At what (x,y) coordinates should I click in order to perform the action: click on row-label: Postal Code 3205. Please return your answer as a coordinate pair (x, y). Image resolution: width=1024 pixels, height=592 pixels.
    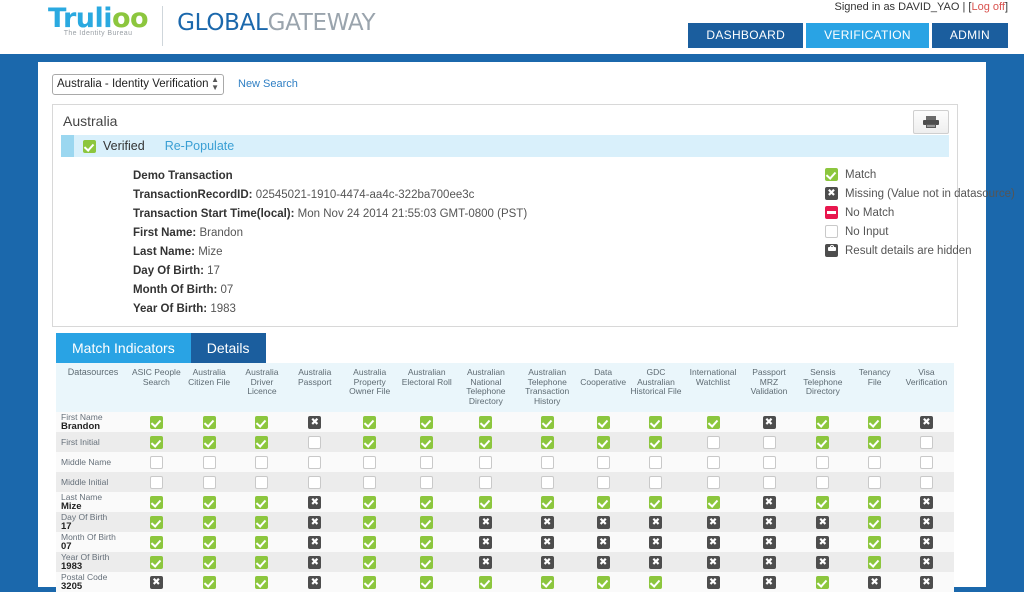
    Looking at the image, I should click on (93, 582).